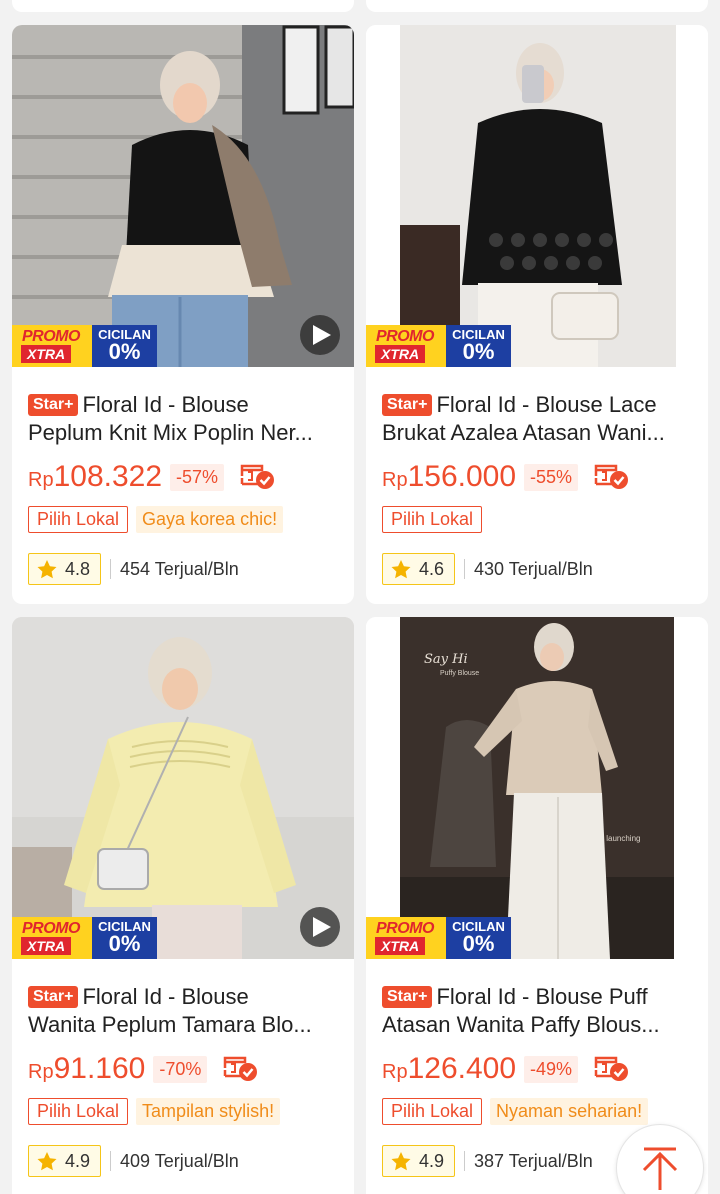 Image resolution: width=720 pixels, height=1194 pixels. What do you see at coordinates (65, 569) in the screenshot?
I see `rating-badge: 4.8` at bounding box center [65, 569].